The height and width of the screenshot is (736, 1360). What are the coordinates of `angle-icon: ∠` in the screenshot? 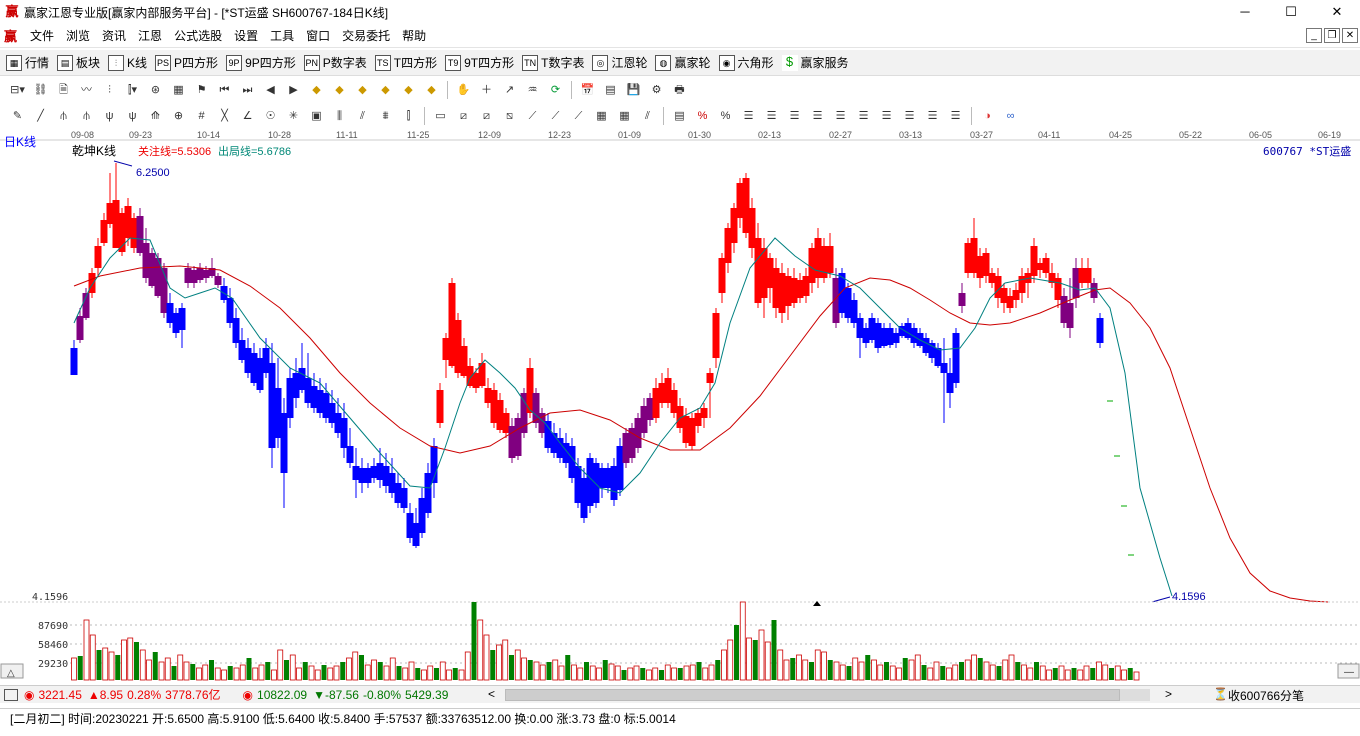 It's located at (248, 116).